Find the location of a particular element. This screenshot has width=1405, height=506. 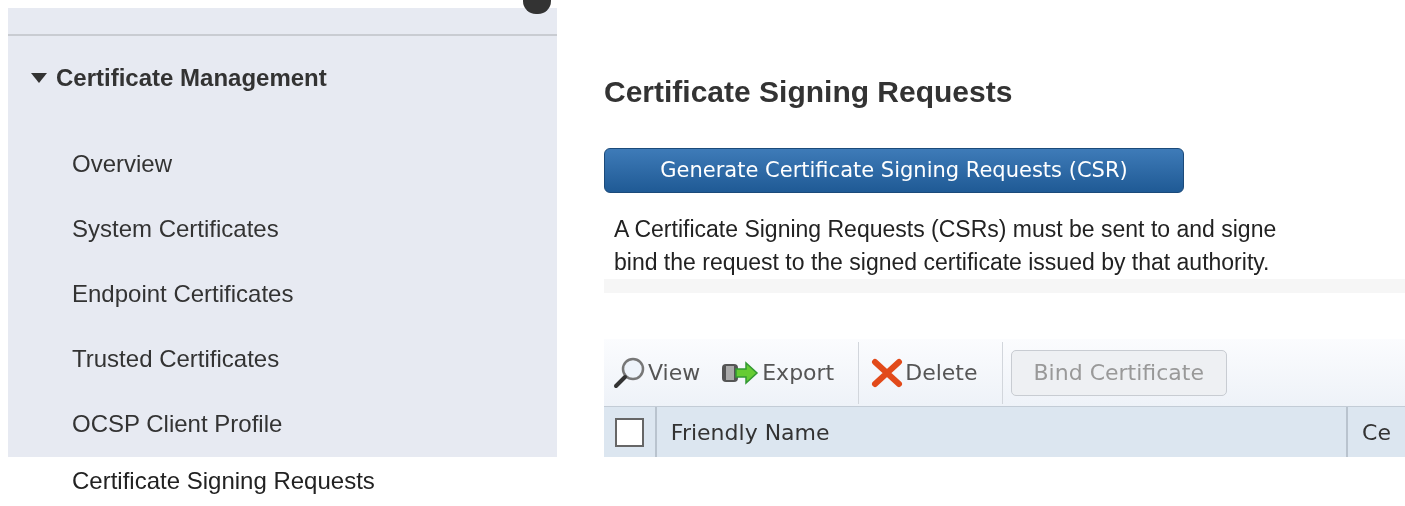

section-header: Certificate Management is located at coordinates (282, 77).